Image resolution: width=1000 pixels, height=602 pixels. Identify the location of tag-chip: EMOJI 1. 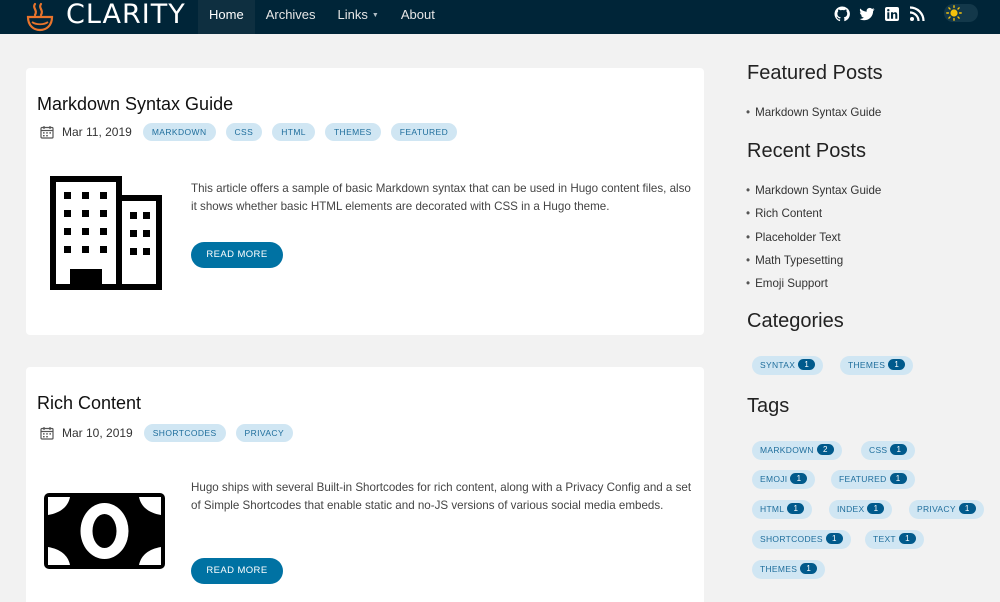
(784, 479).